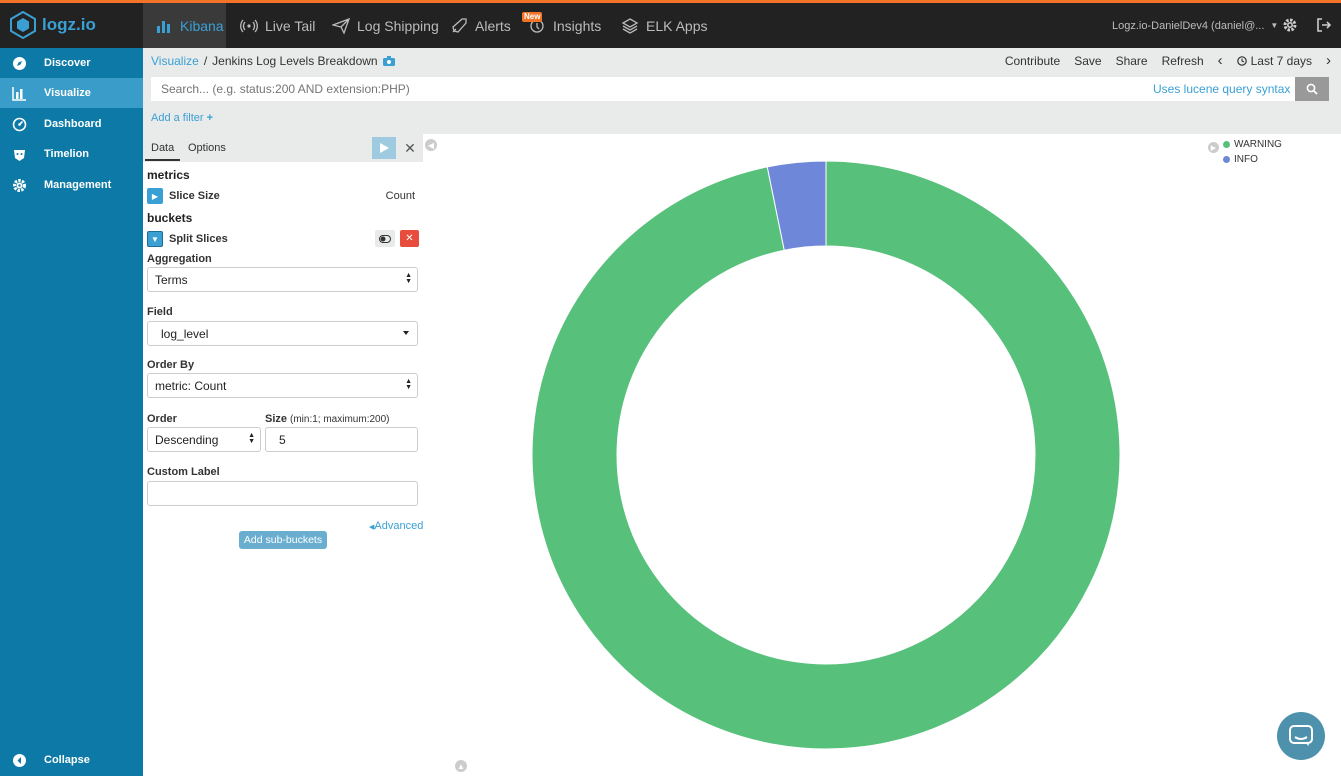  I want to click on toggle-bucket-button, so click(385, 238).